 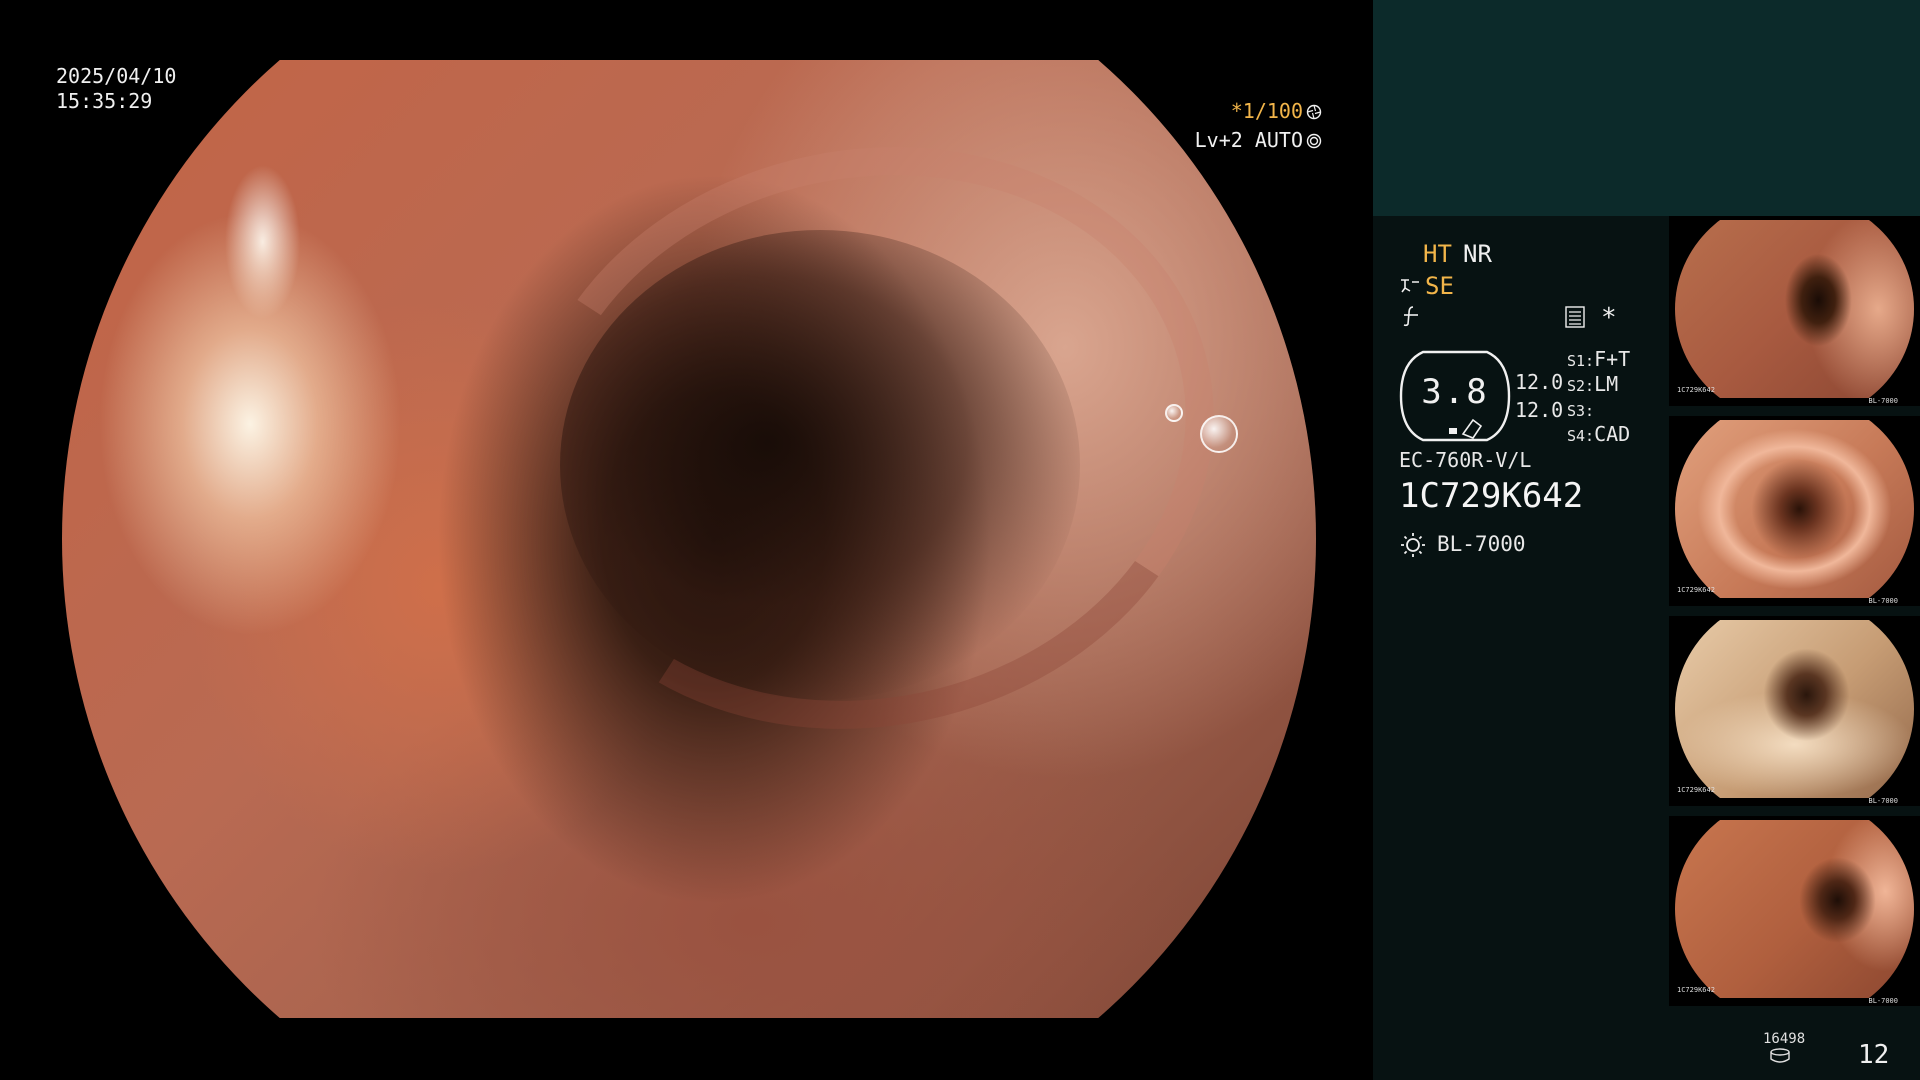 What do you see at coordinates (116, 76) in the screenshot?
I see `exam-date: 2025/04/10` at bounding box center [116, 76].